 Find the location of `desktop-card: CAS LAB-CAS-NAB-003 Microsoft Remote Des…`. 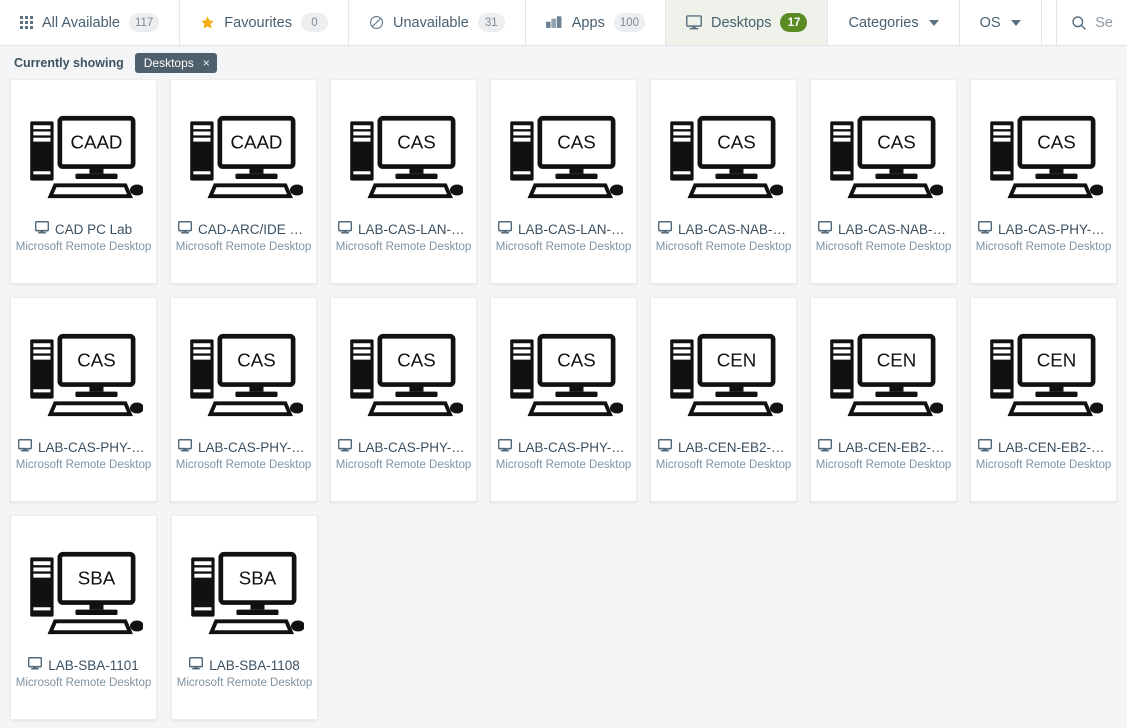

desktop-card: CAS LAB-CAS-NAB-003 Microsoft Remote Des… is located at coordinates (723, 181).